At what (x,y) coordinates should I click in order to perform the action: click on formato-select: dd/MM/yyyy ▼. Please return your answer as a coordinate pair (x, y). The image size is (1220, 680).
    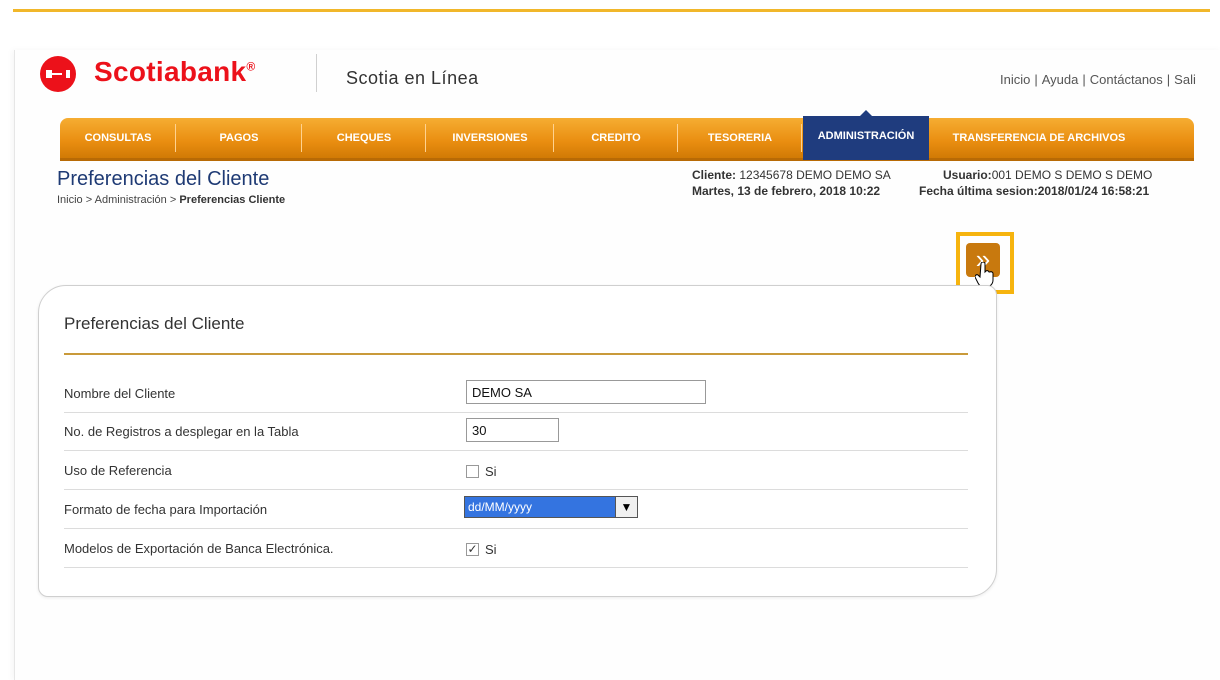
    Looking at the image, I should click on (551, 507).